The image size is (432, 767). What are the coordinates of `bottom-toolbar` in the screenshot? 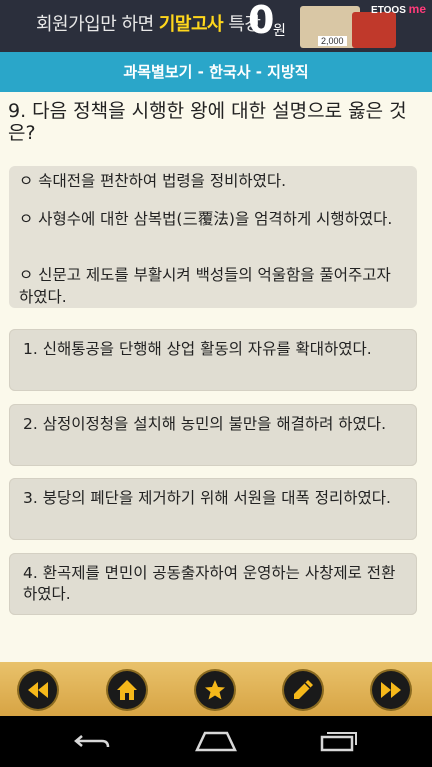 It's located at (216, 689).